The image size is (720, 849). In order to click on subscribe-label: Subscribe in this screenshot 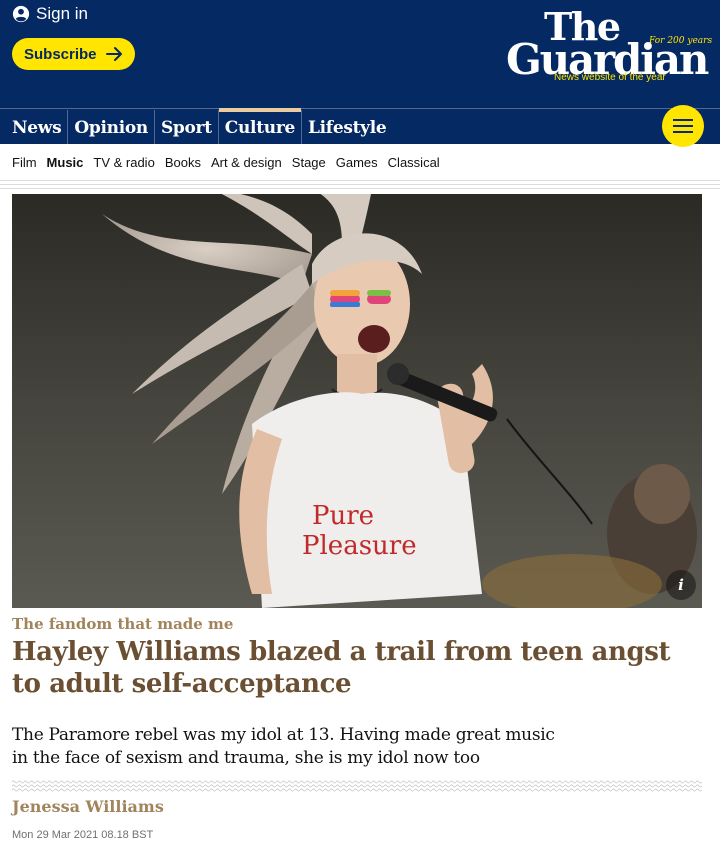, I will do `click(60, 54)`.